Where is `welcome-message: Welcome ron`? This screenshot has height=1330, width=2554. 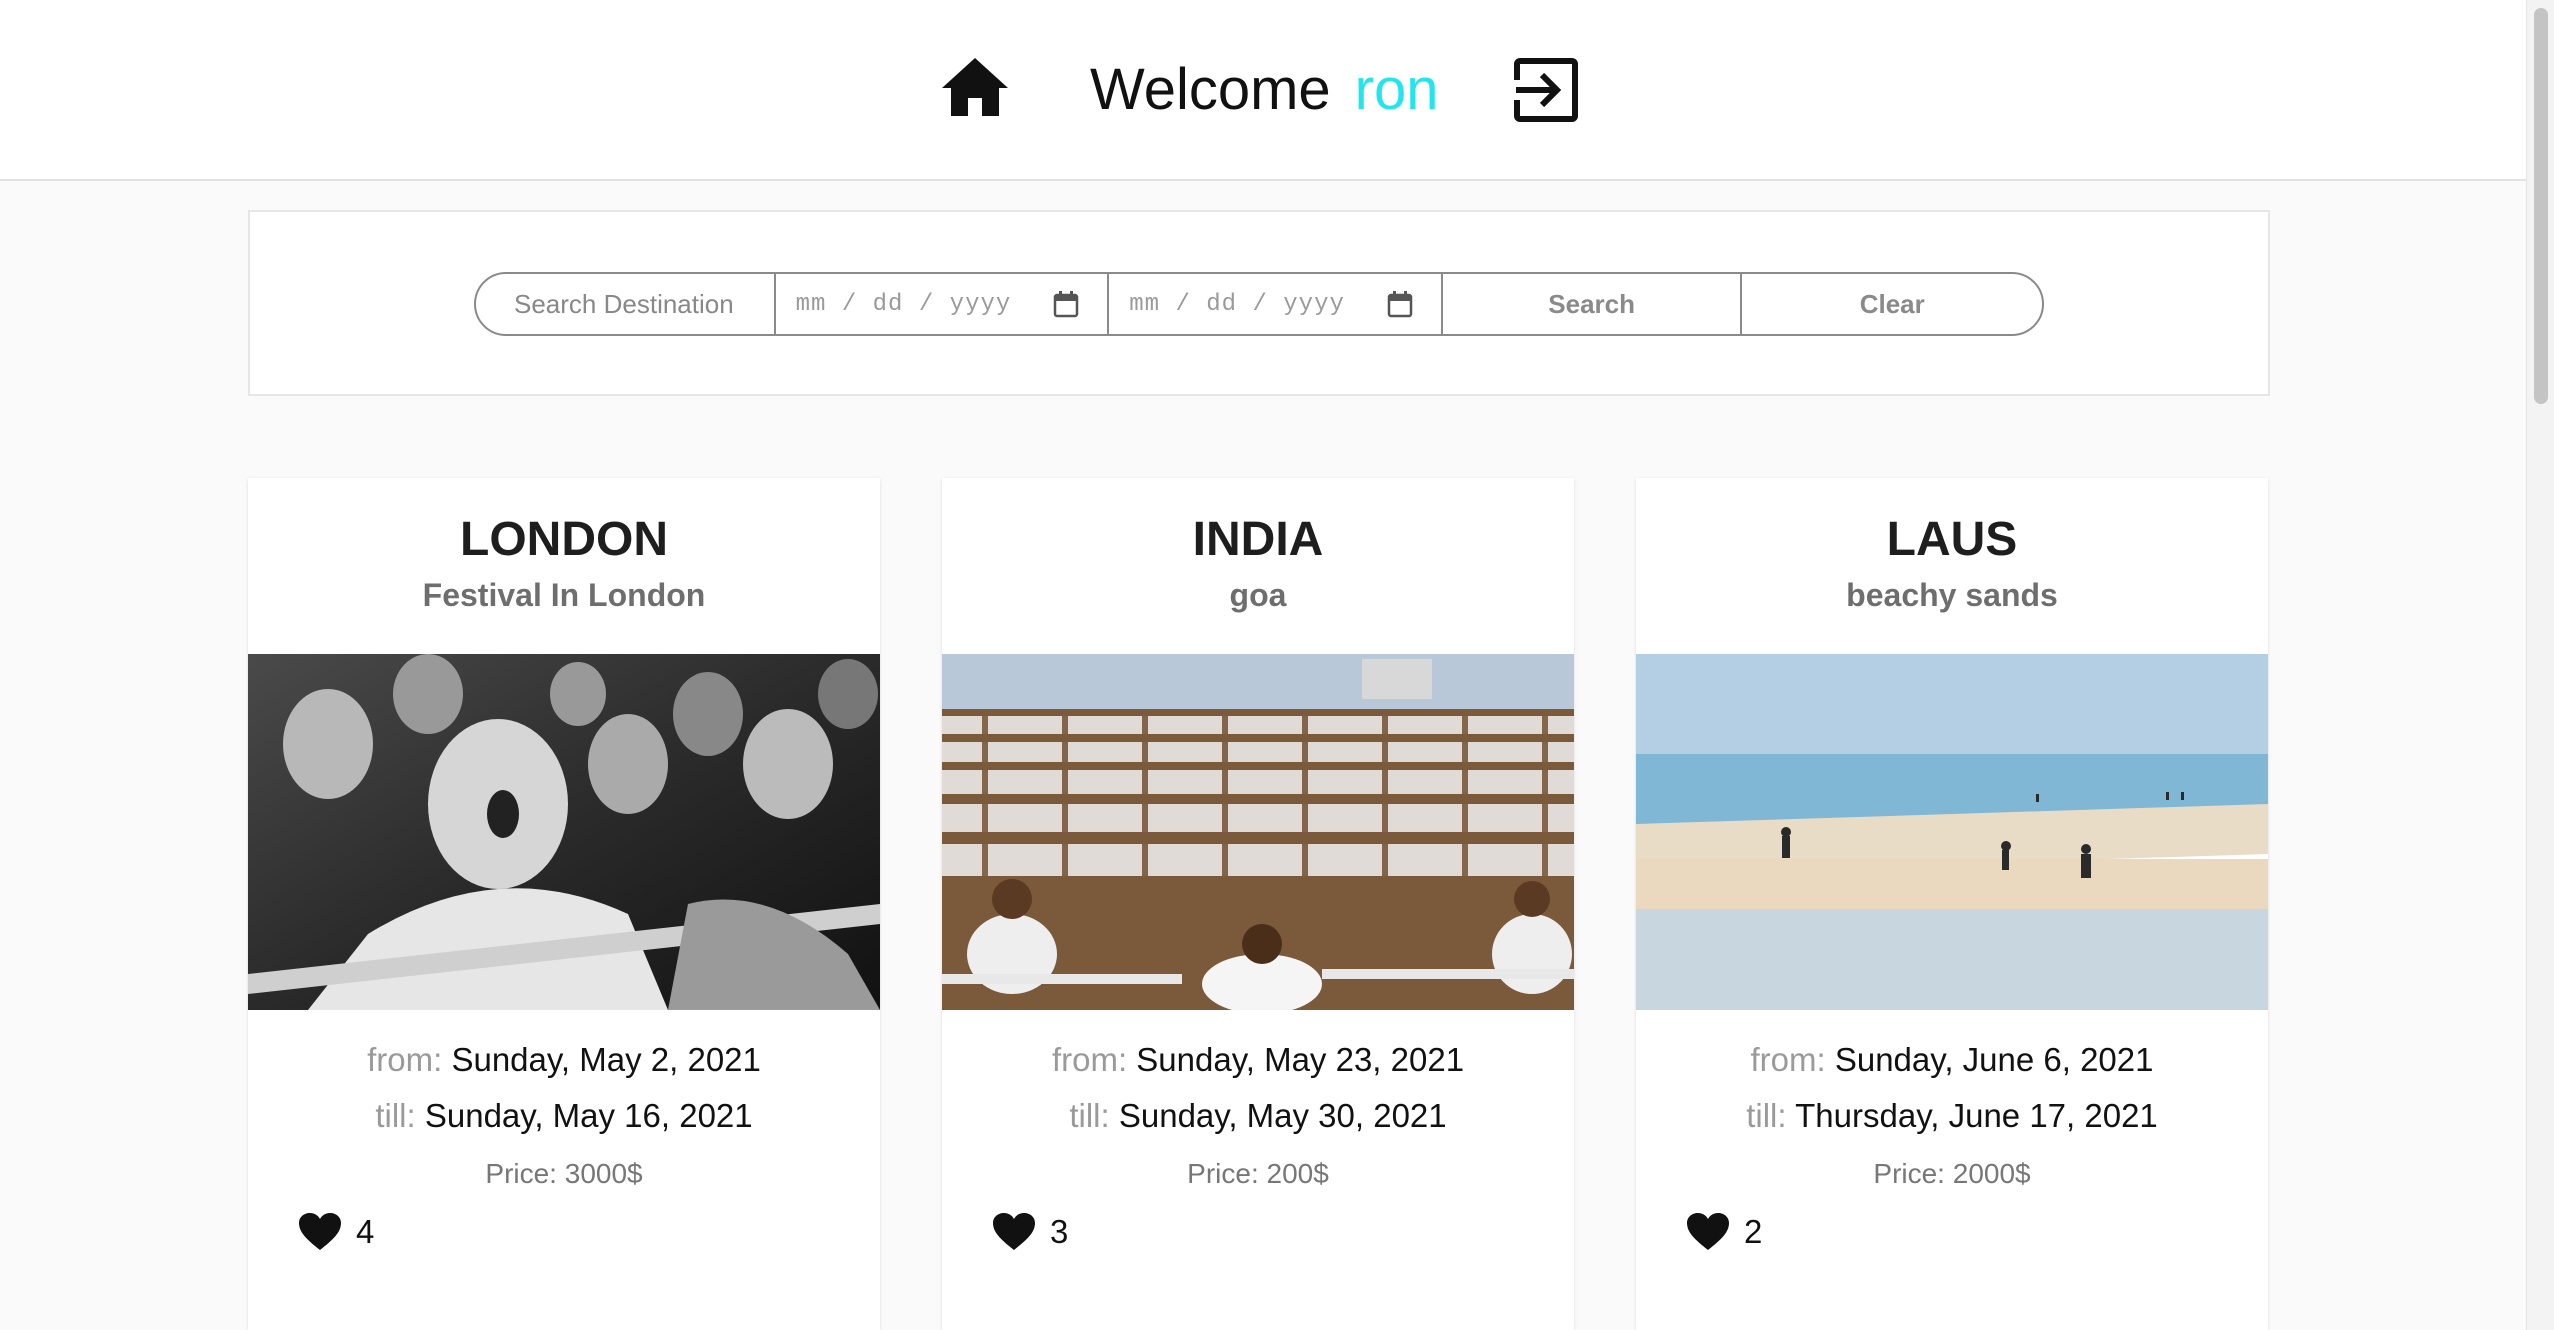 welcome-message: Welcome ron is located at coordinates (1264, 90).